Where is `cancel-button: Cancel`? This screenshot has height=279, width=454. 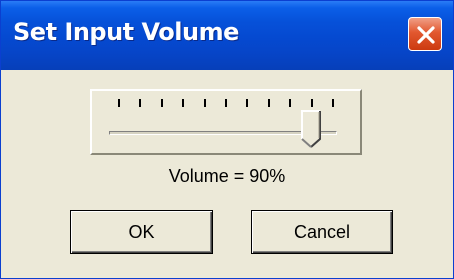
cancel-button: Cancel is located at coordinates (322, 232).